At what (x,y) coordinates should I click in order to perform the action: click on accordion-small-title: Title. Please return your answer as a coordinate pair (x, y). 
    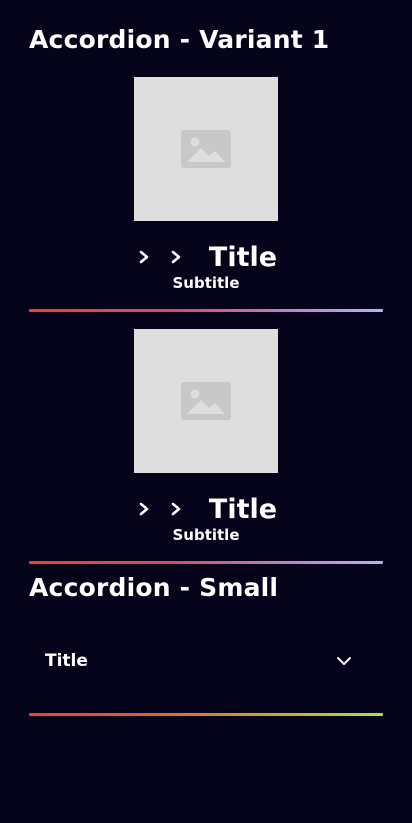
    Looking at the image, I should click on (66, 661).